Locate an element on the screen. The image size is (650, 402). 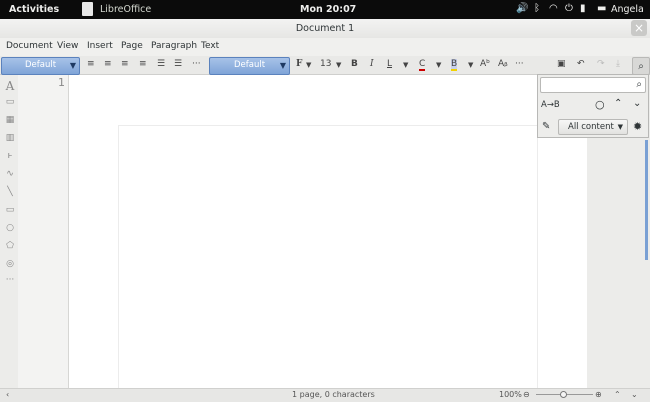
menu-insert: Insert is located at coordinates (100, 46).